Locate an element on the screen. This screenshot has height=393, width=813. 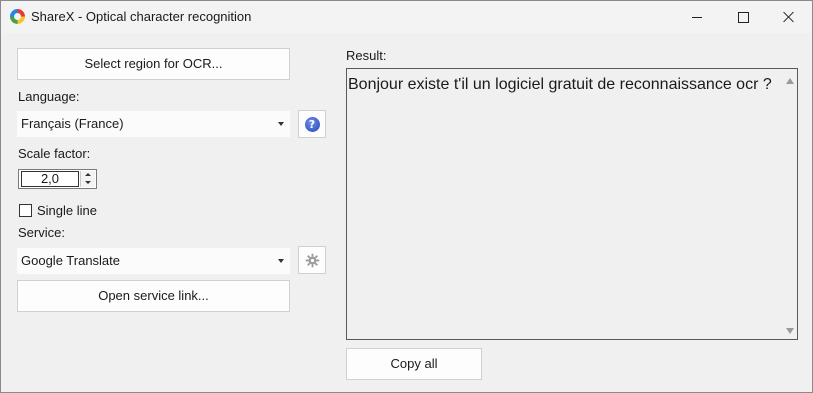
close-icon is located at coordinates (789, 17).